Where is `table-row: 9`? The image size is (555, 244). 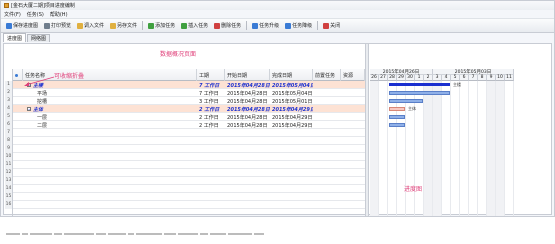
table-row: 9 is located at coordinates (185, 149).